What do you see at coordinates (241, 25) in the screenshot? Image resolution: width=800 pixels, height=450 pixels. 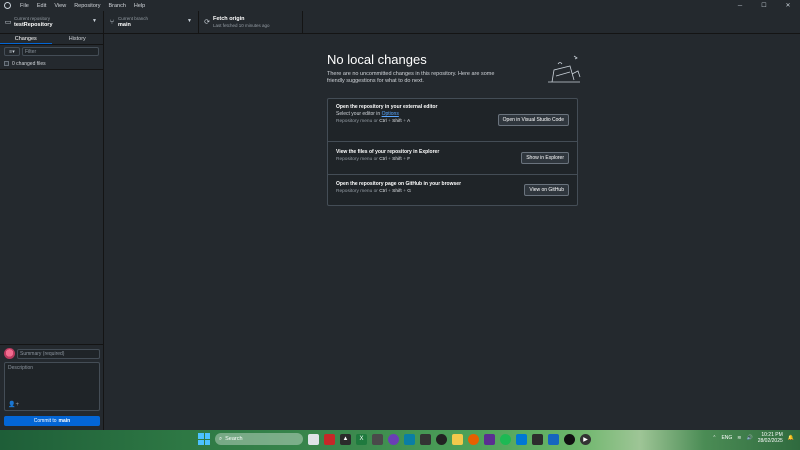 I see `last-fetched-label: Last fetched 10 minutes ago` at bounding box center [241, 25].